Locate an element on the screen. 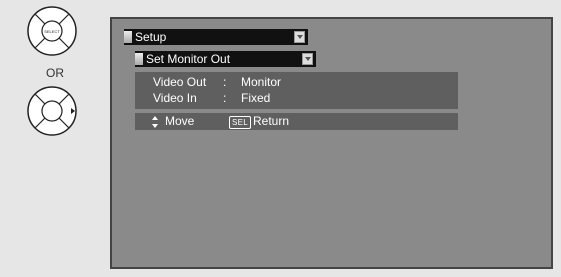 Image resolution: width=561 pixels, height=277 pixels. video-in-value: Fixed is located at coordinates (256, 98).